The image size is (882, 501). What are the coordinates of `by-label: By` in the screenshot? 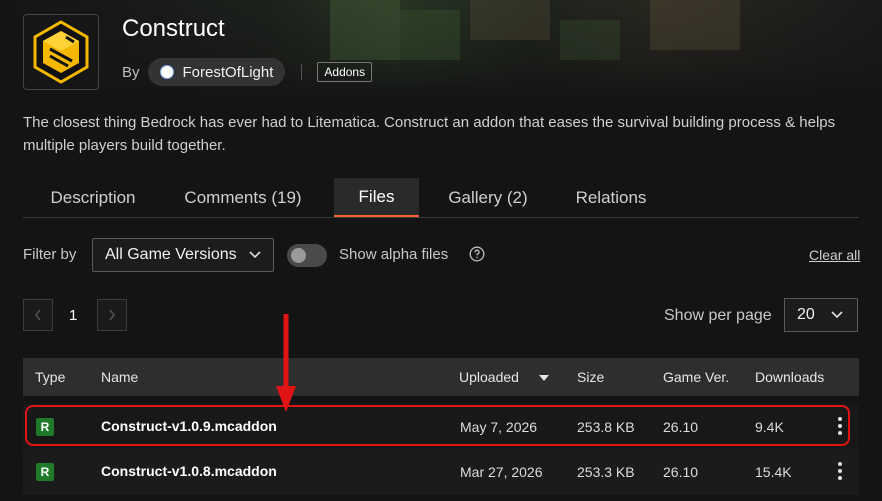 It's located at (131, 72).